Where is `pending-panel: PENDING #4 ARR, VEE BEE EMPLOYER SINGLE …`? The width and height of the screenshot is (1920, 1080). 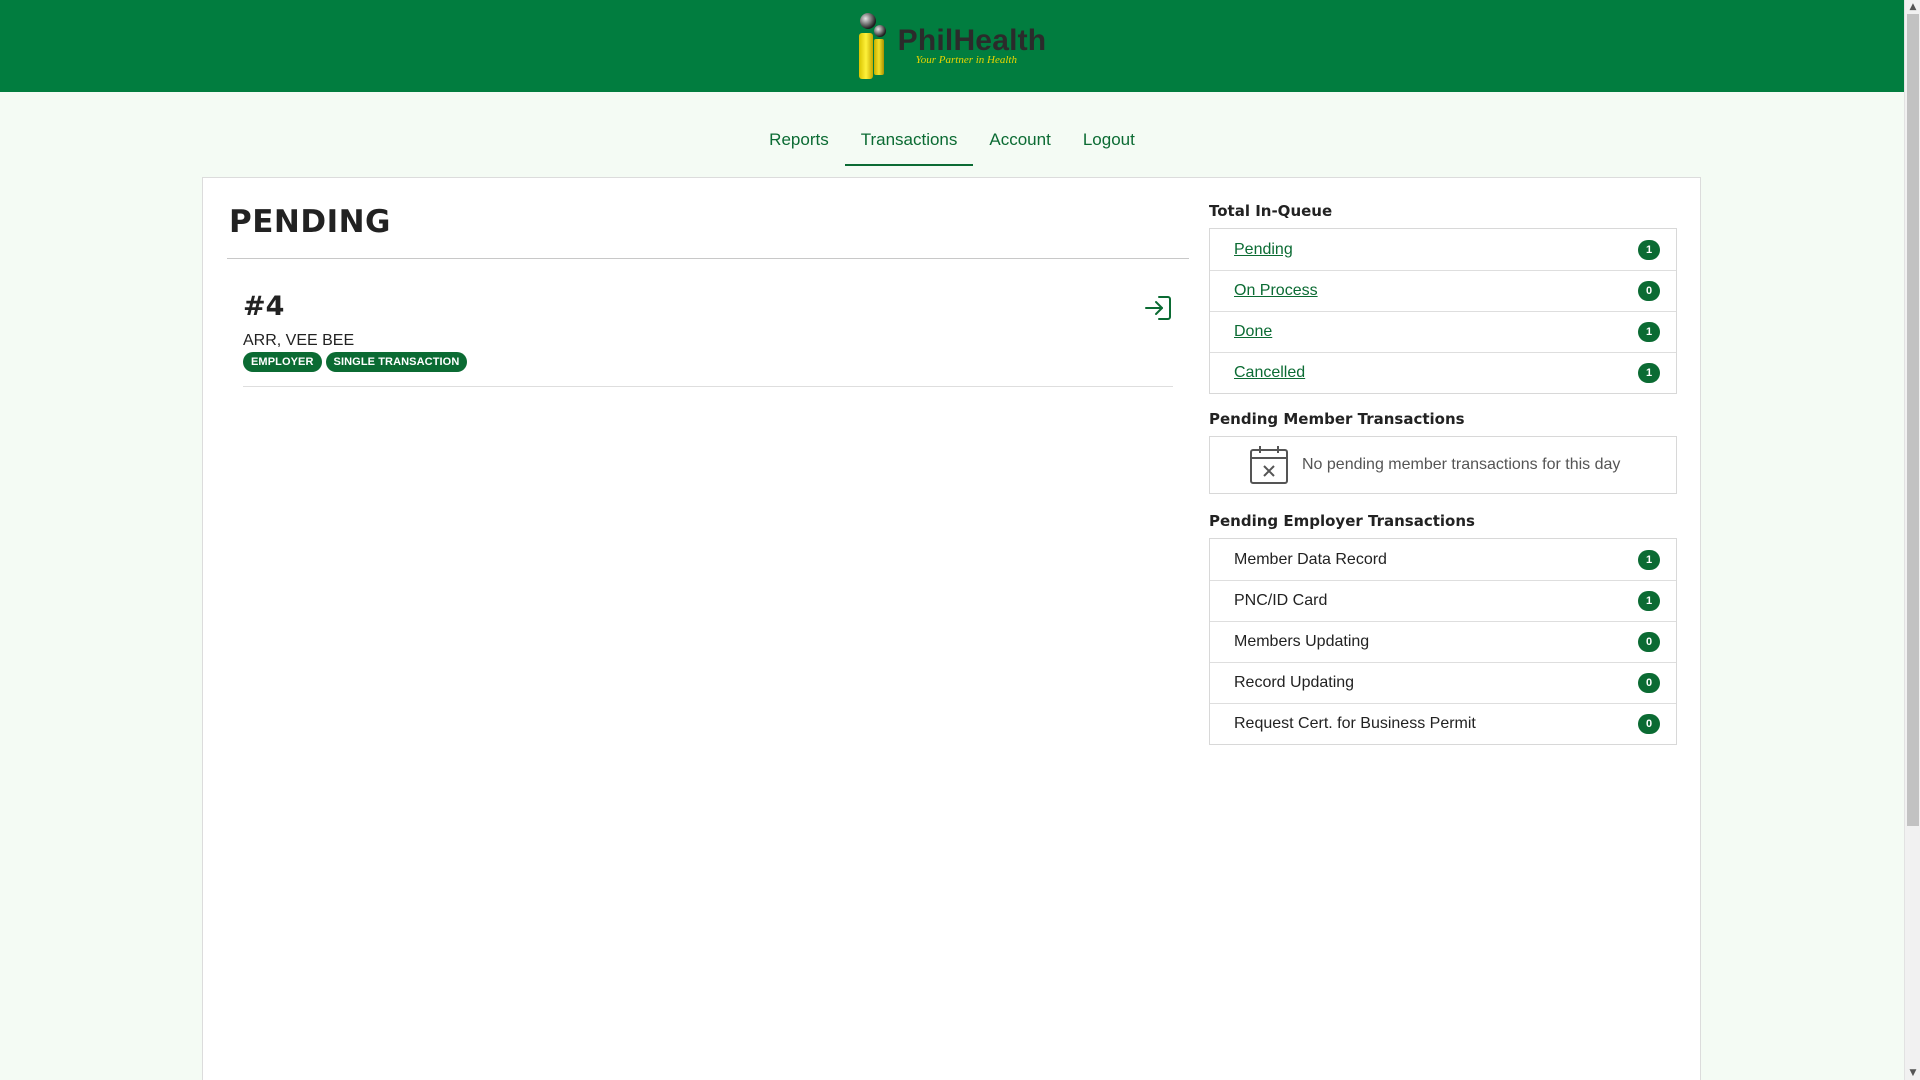
pending-panel: PENDING #4 ARR, VEE BEE EMPLOYER SINGLE … is located at coordinates (708, 282).